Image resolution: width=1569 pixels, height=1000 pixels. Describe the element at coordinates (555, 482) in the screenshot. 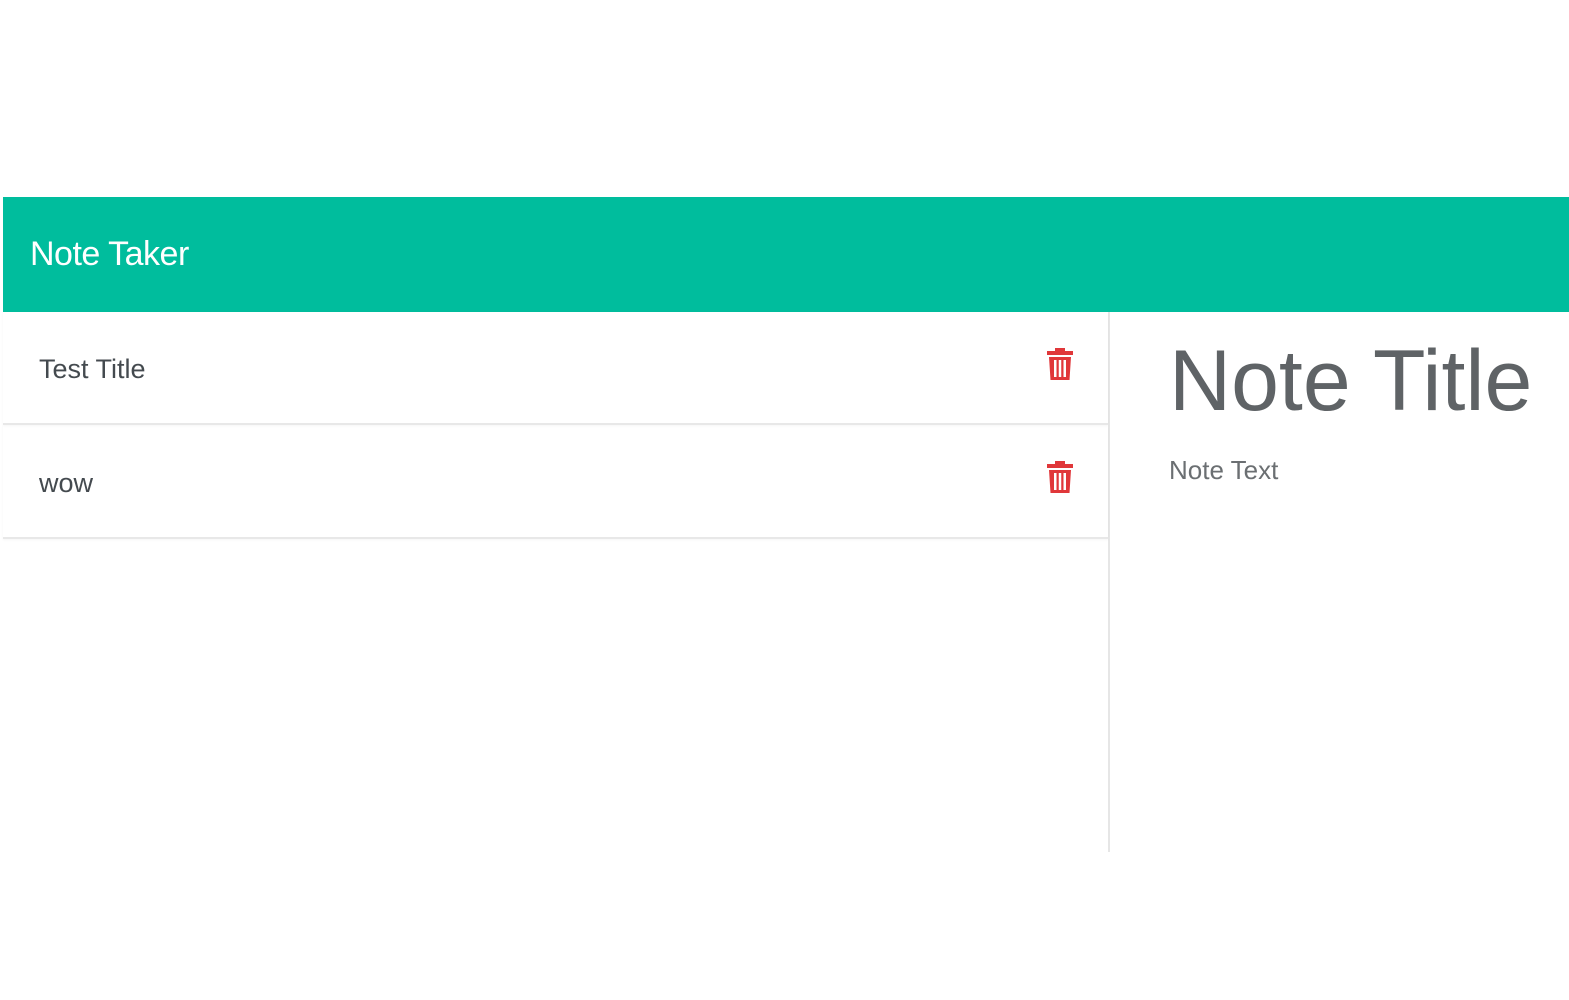

I see `list-item: wow` at that location.